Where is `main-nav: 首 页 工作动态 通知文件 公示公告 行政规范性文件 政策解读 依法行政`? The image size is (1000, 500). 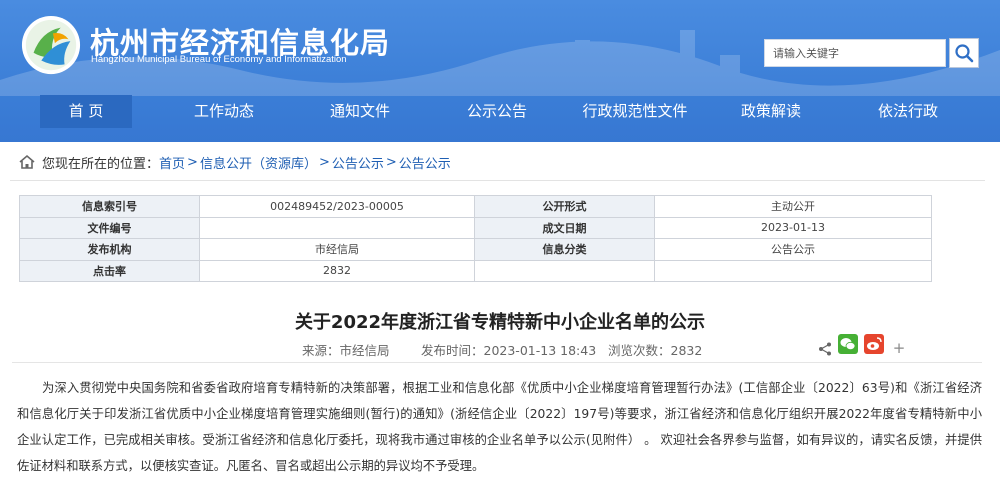 main-nav: 首 页 工作动态 通知文件 公示公告 行政规范性文件 政策解读 依法行政 is located at coordinates (500, 118).